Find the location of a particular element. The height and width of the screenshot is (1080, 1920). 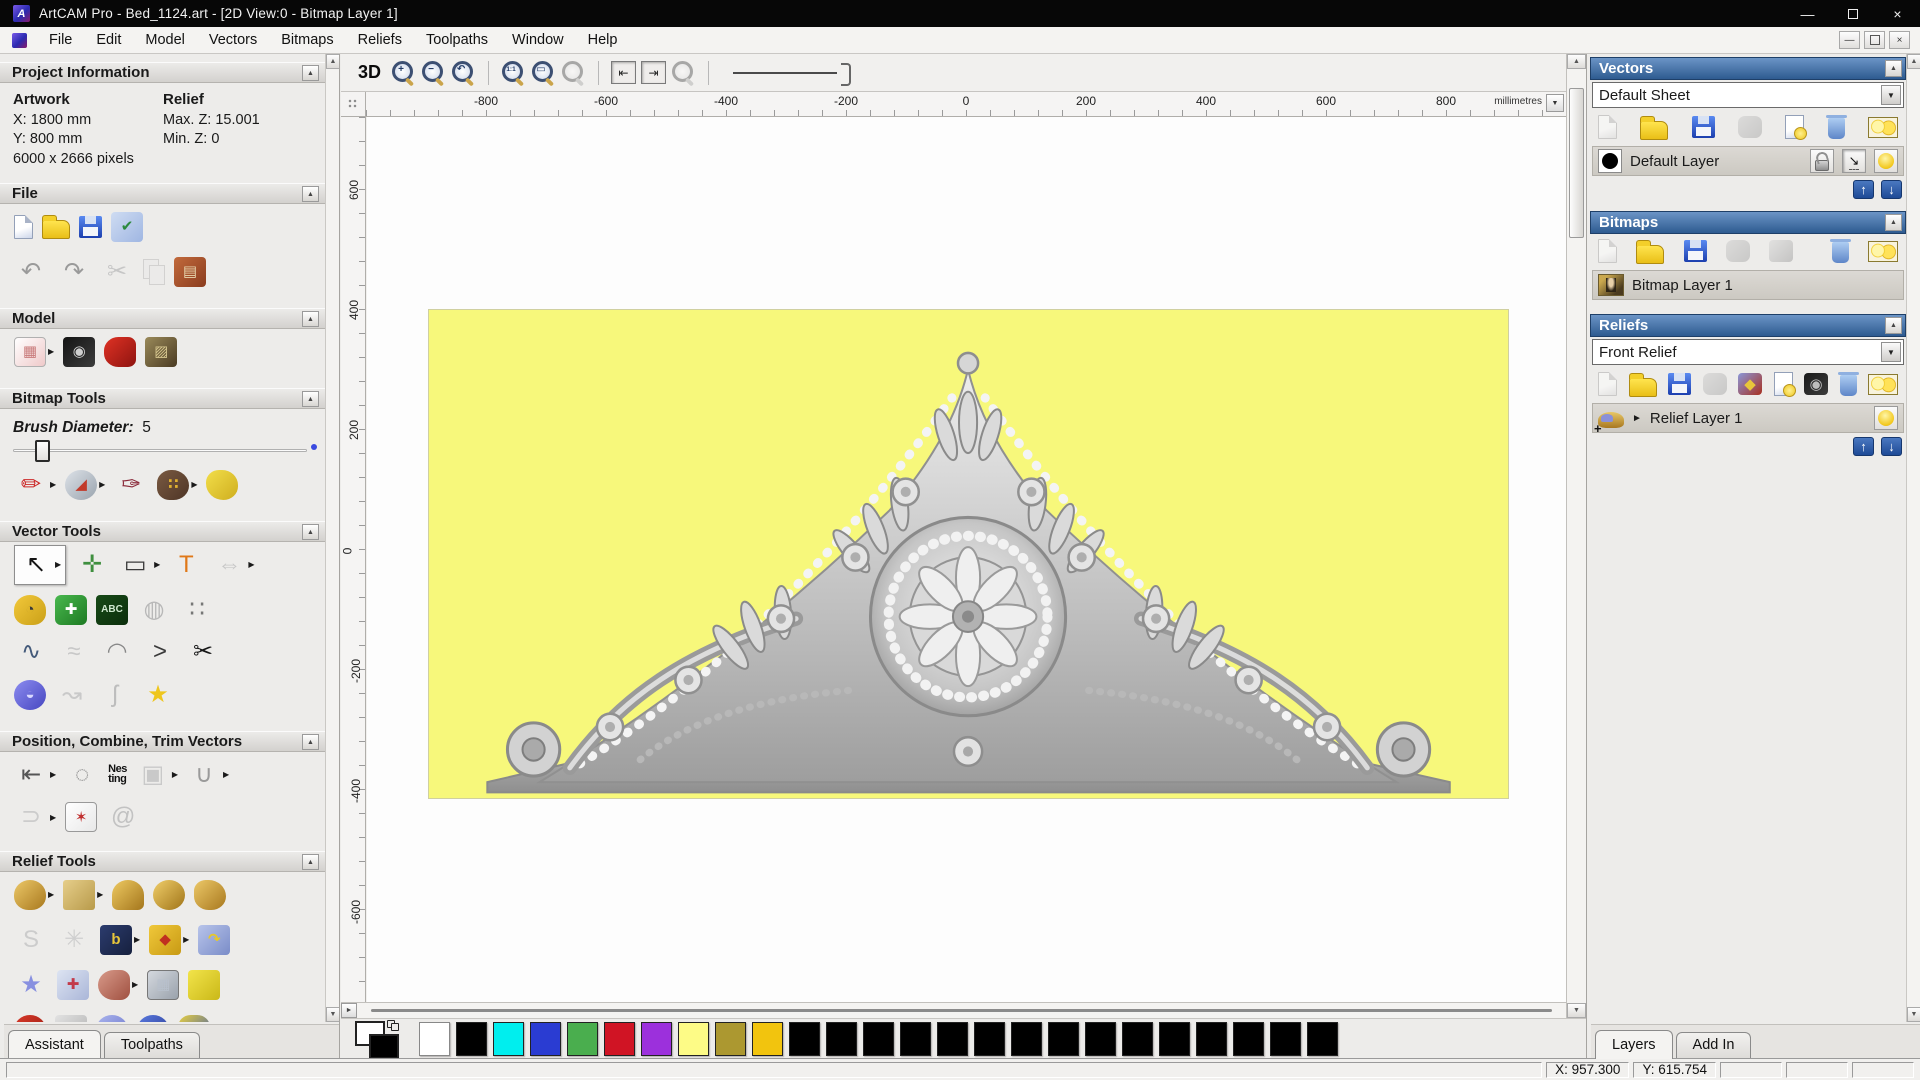

new-bitmap-layer-icon is located at coordinates (1607, 251).